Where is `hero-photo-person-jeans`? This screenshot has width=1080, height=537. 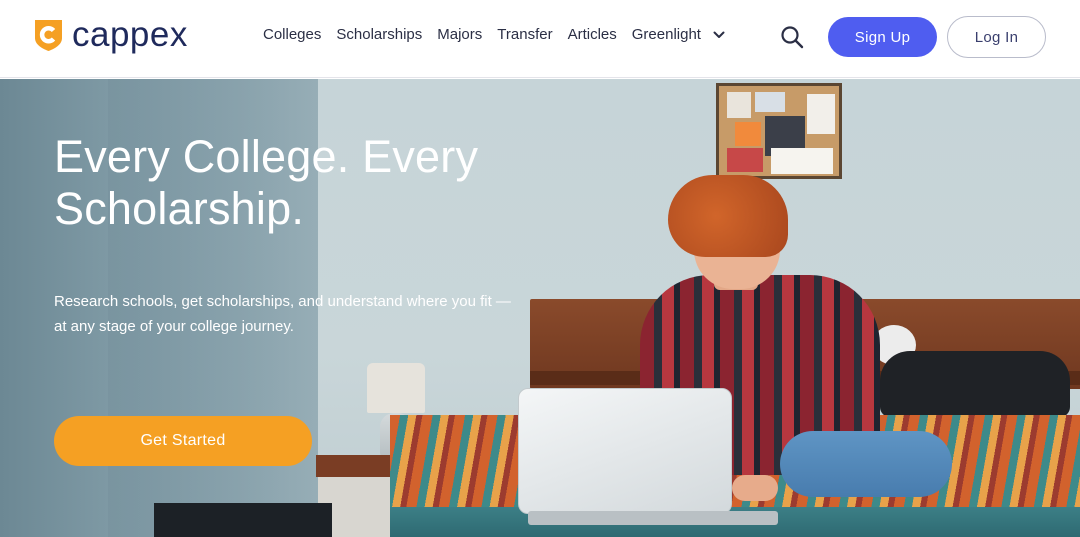
hero-photo-person-jeans is located at coordinates (866, 464).